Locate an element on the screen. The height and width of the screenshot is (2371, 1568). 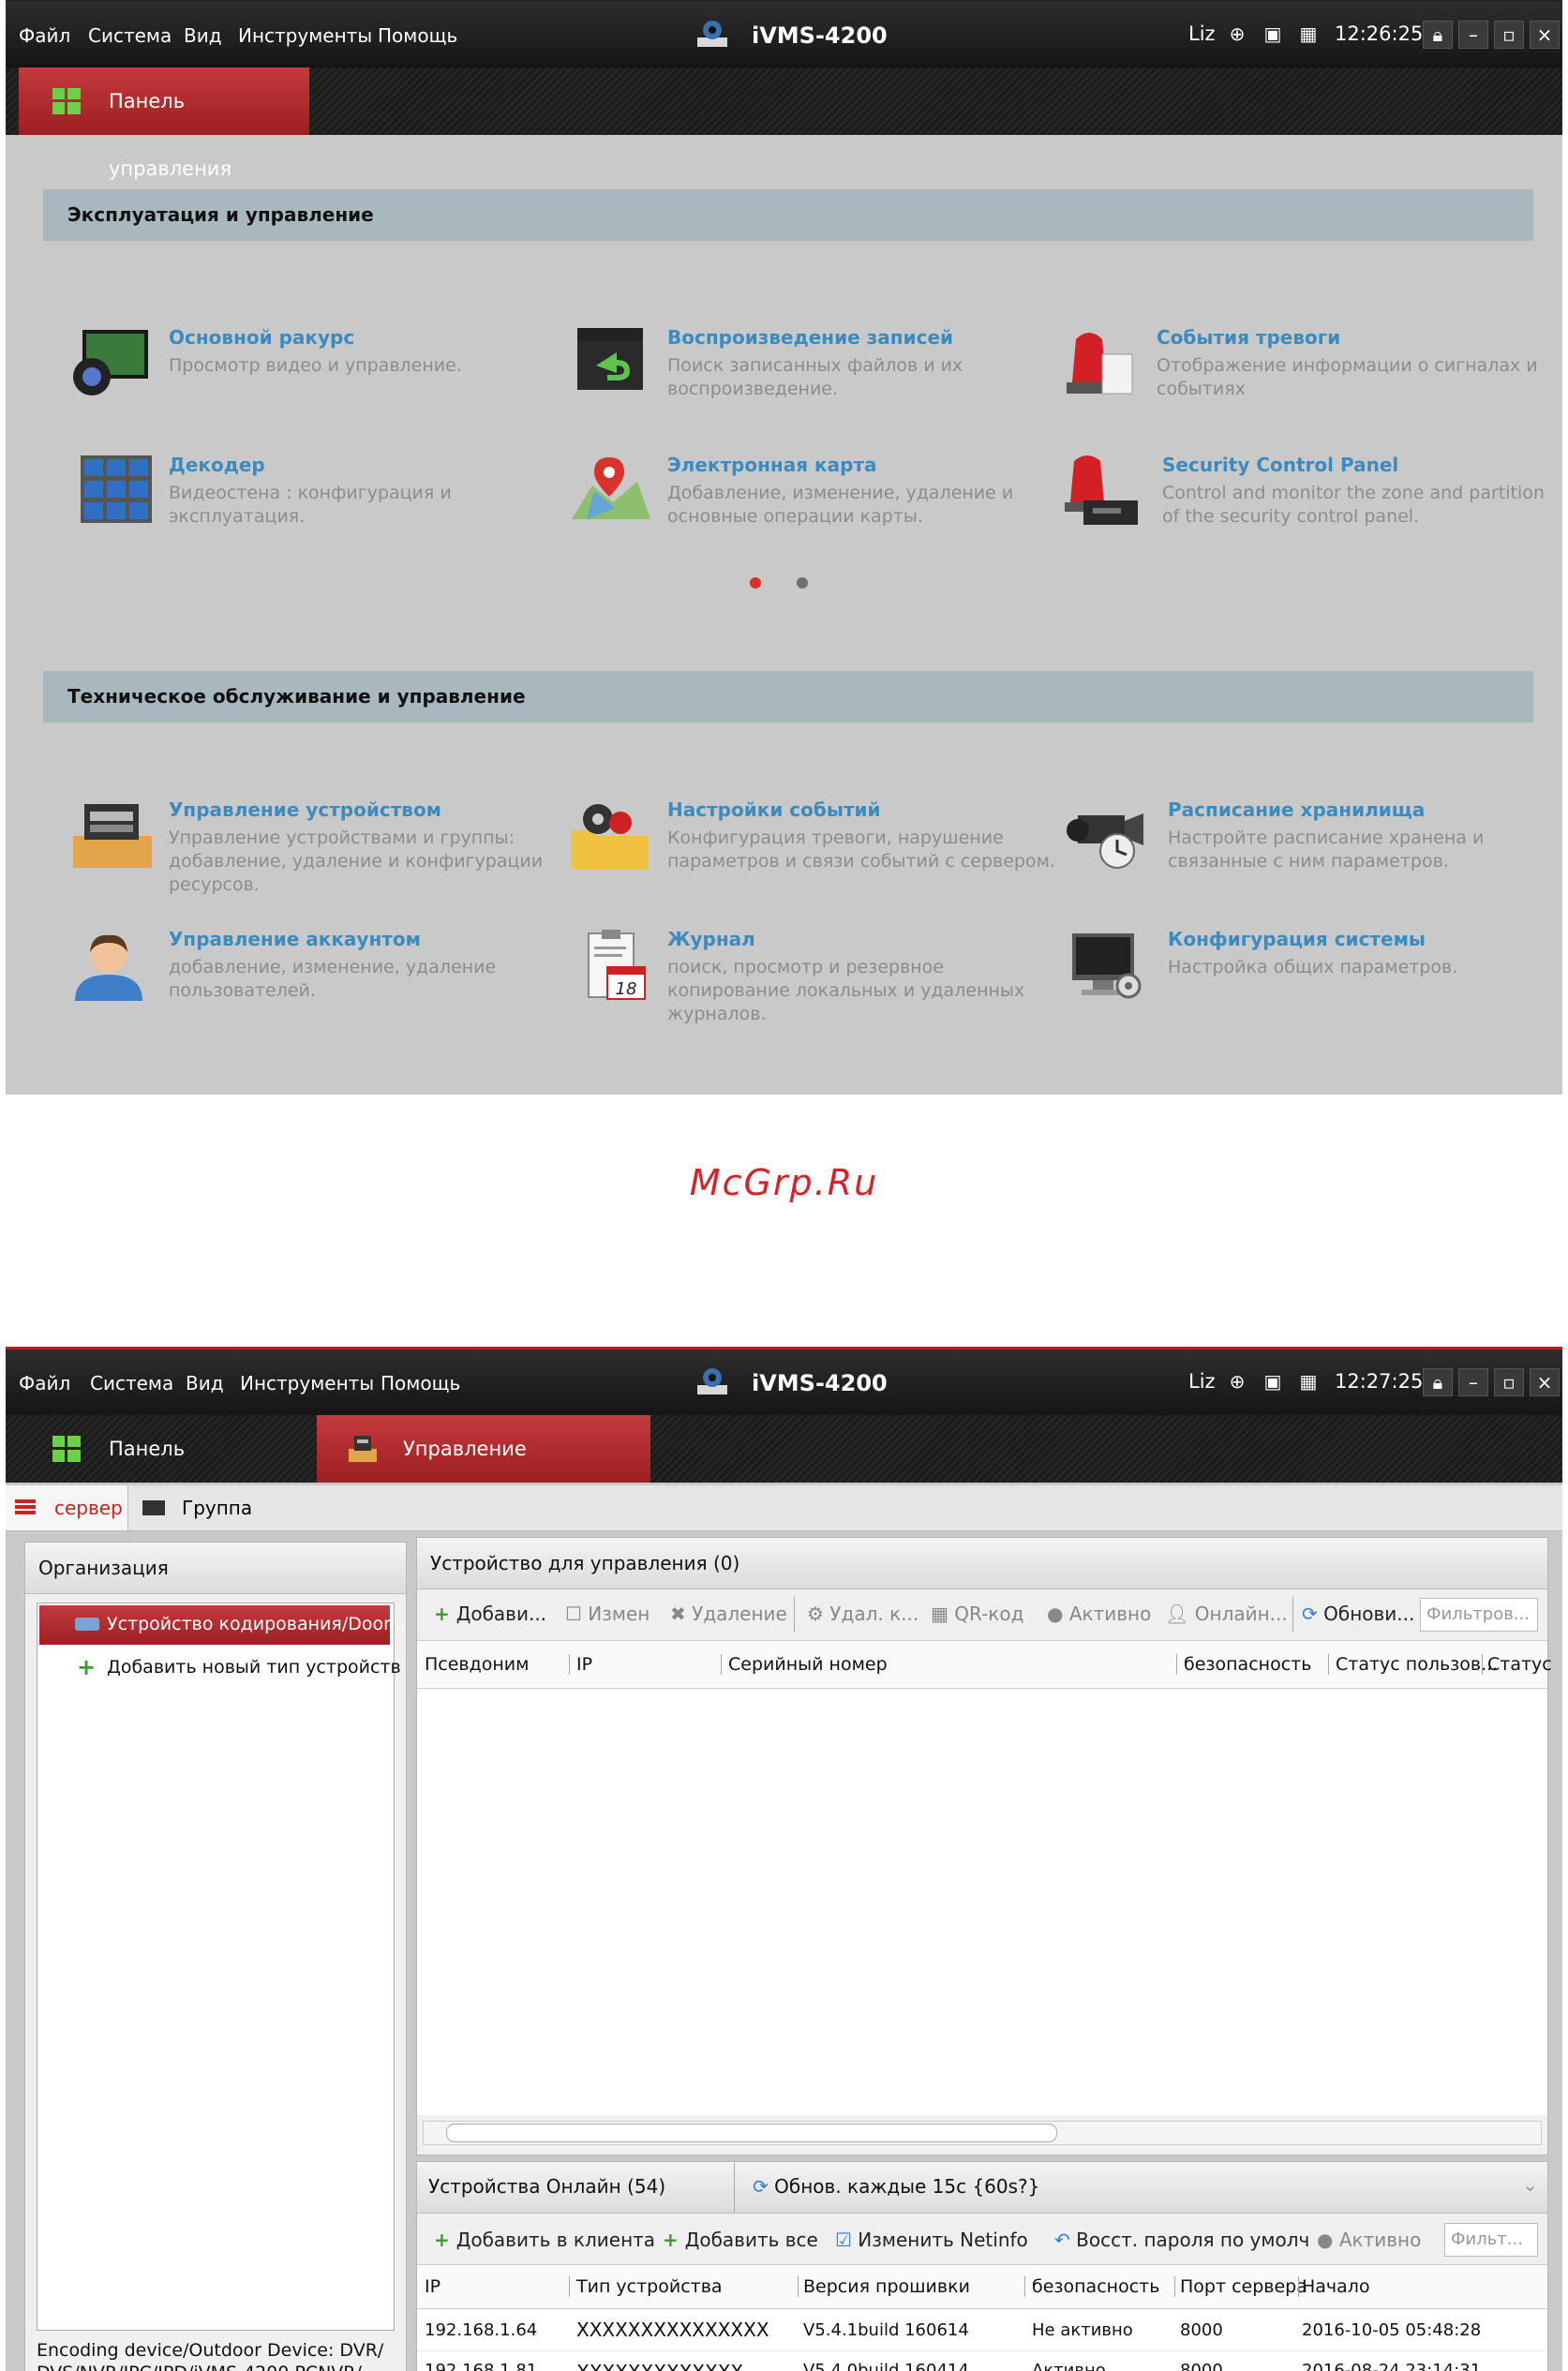
modify-button: ☐ Измен is located at coordinates (608, 1614).